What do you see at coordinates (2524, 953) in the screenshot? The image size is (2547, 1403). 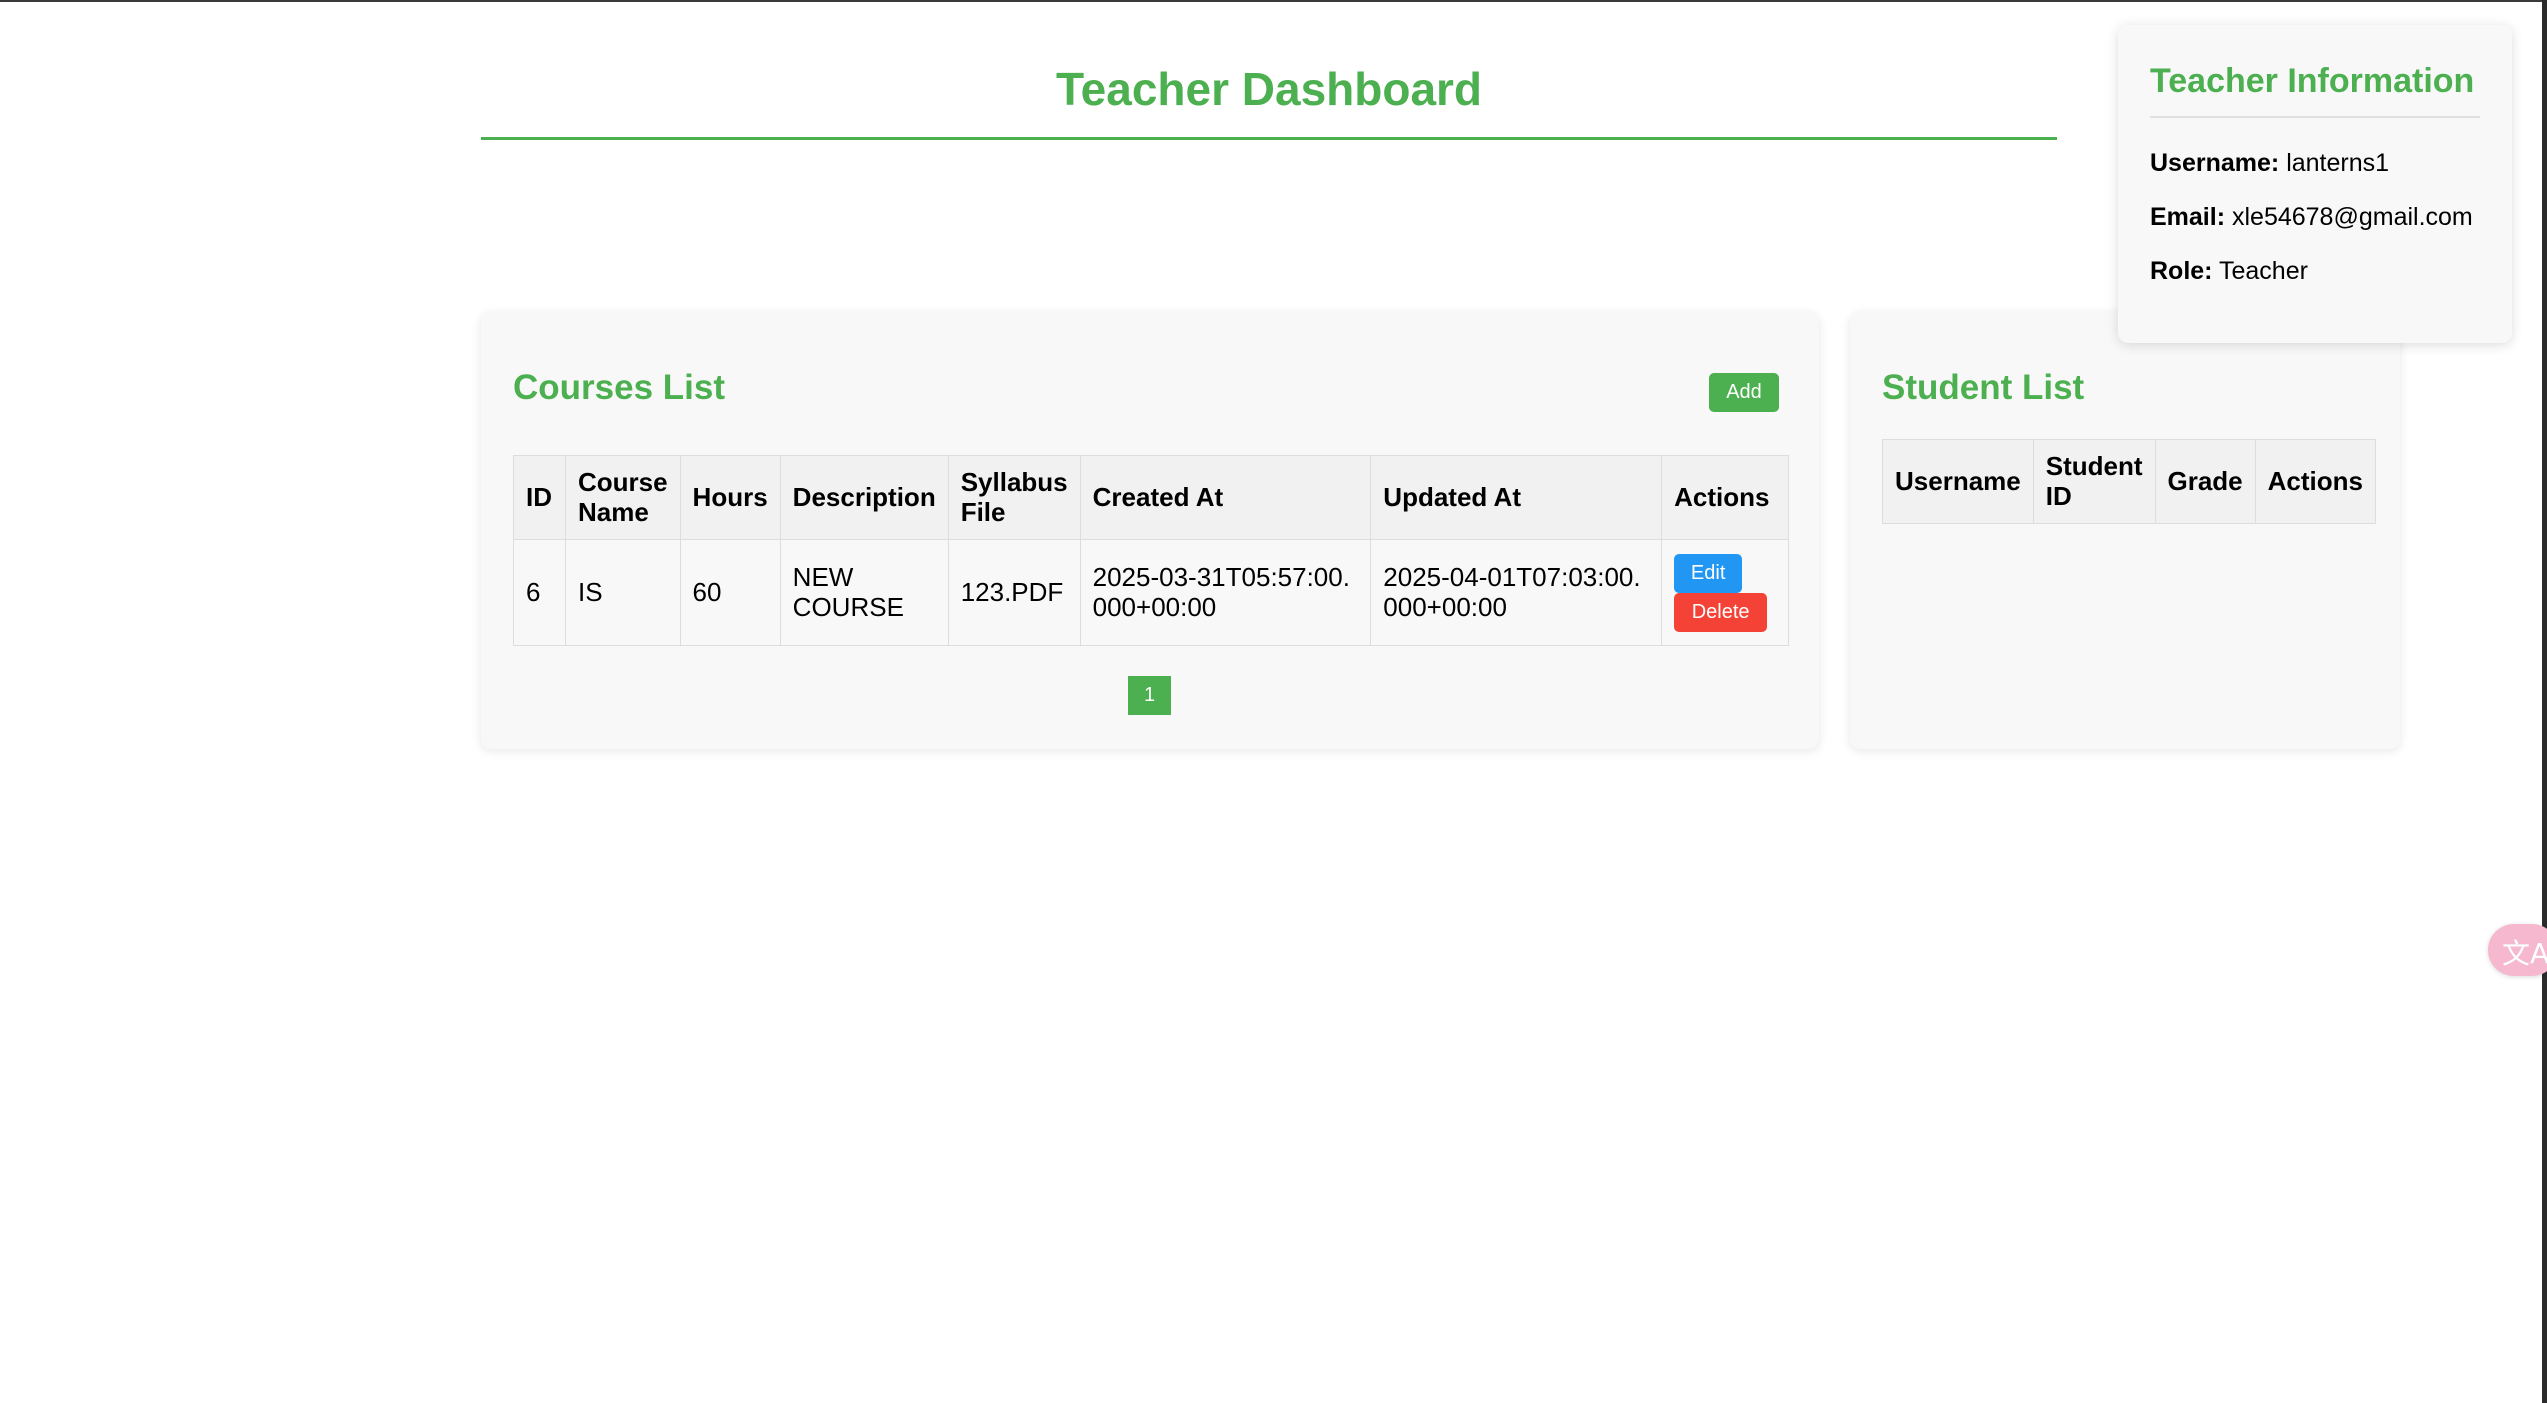 I see `translate-icon: 文A` at bounding box center [2524, 953].